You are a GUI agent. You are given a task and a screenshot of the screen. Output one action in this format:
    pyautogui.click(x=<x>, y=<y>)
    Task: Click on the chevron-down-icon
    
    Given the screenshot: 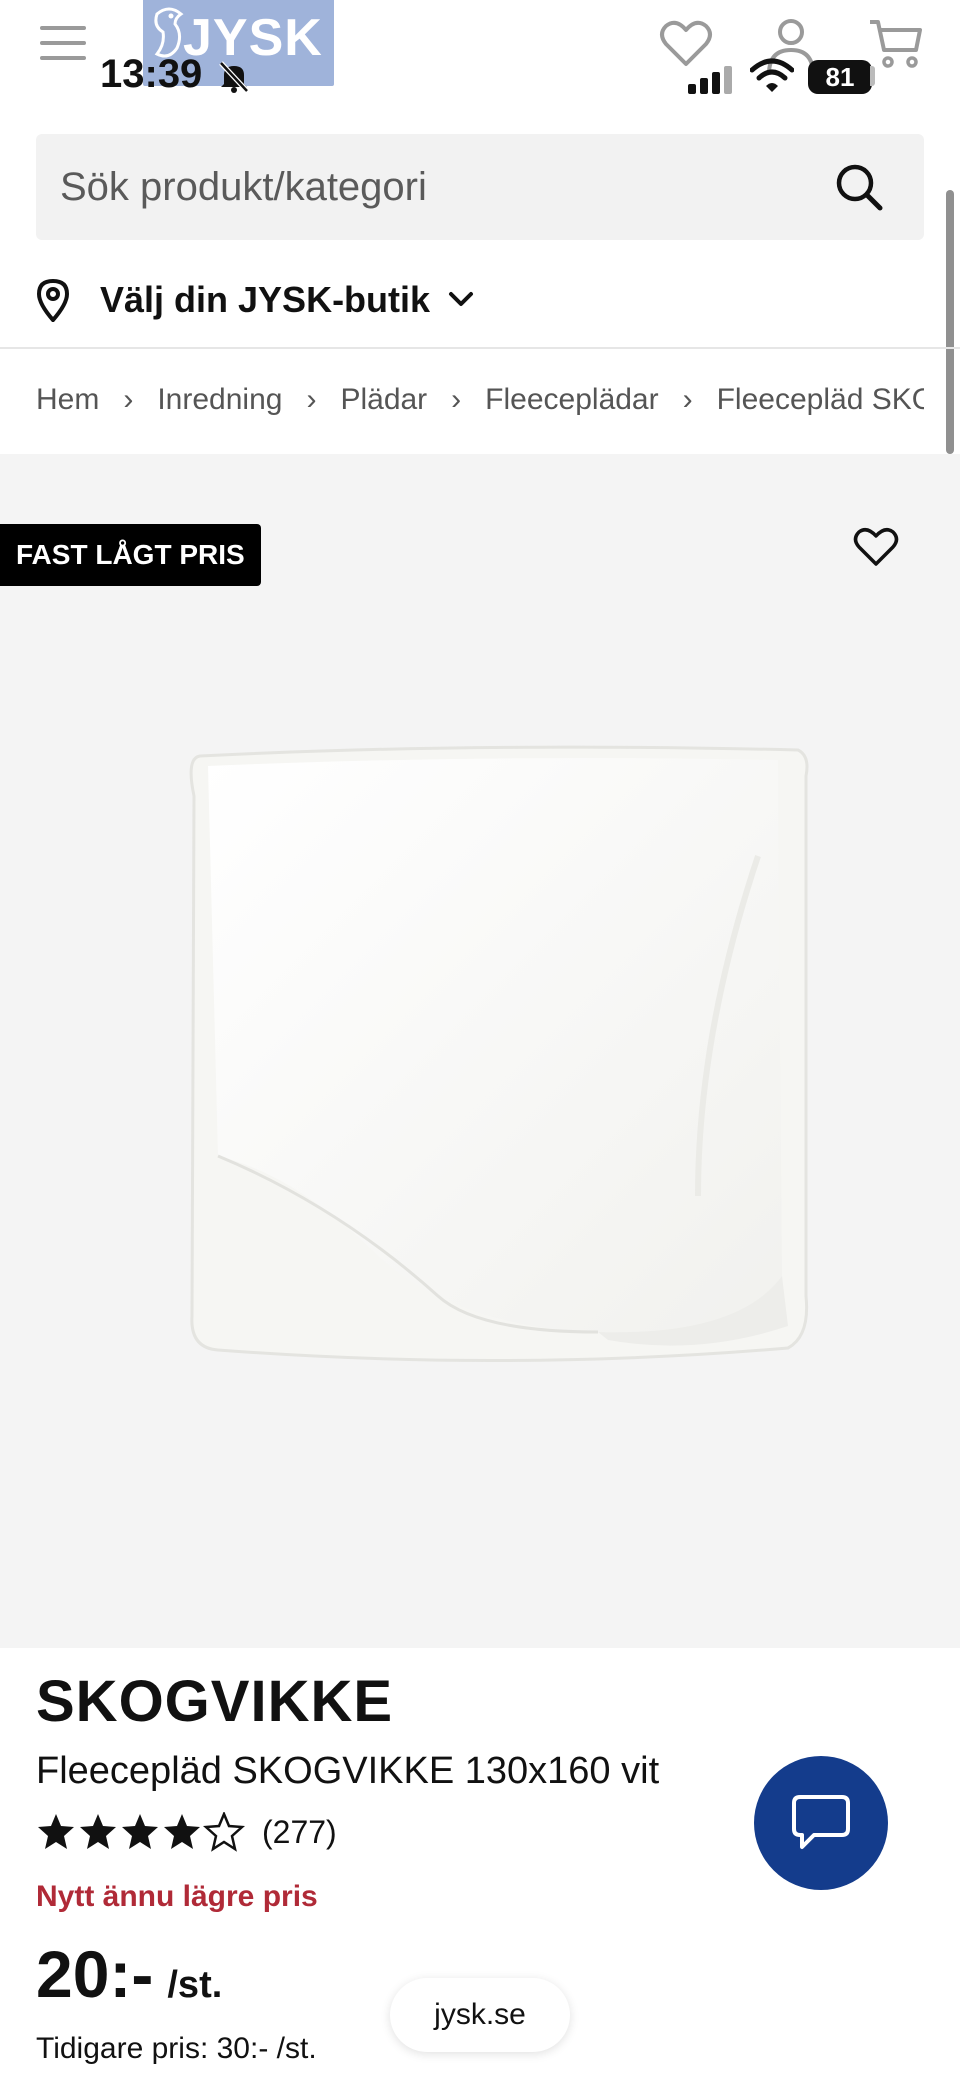 What is the action you would take?
    pyautogui.click(x=461, y=299)
    